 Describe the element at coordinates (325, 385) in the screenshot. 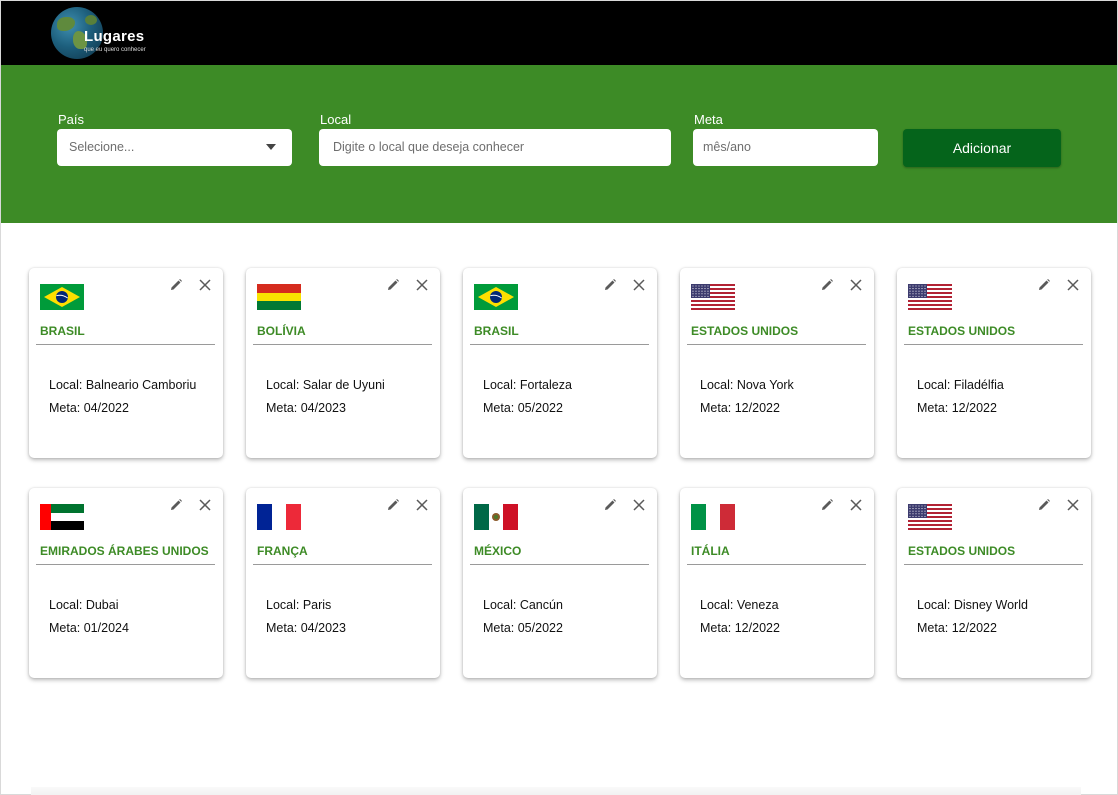

I see `card-place: Local: Salar de Uyuni` at that location.